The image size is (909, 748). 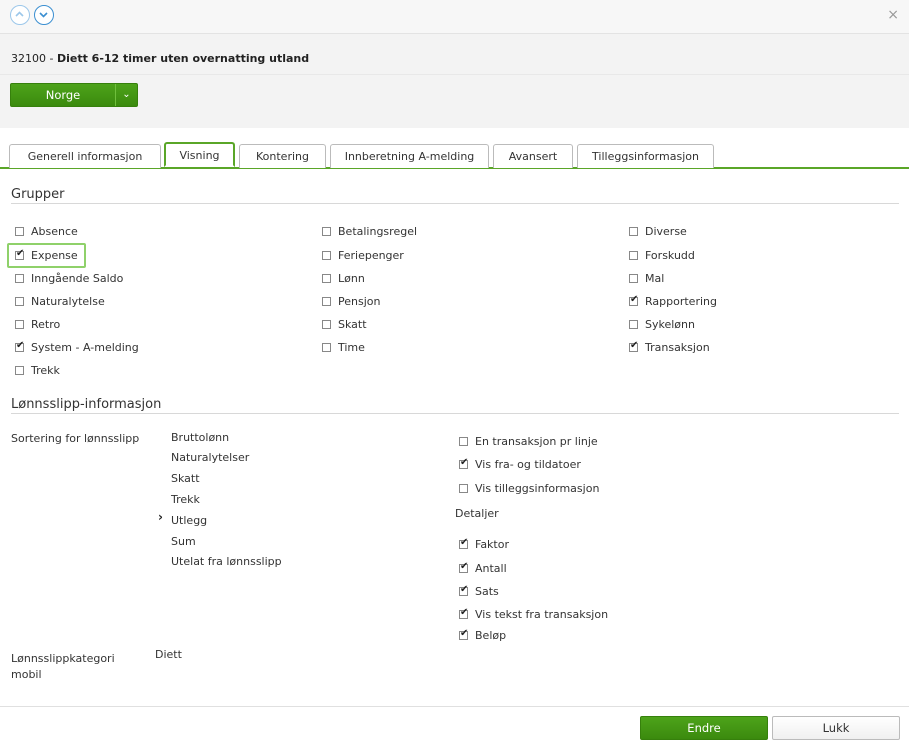 I want to click on detail-checkbox-sats: ✔ Sats, so click(x=479, y=591).